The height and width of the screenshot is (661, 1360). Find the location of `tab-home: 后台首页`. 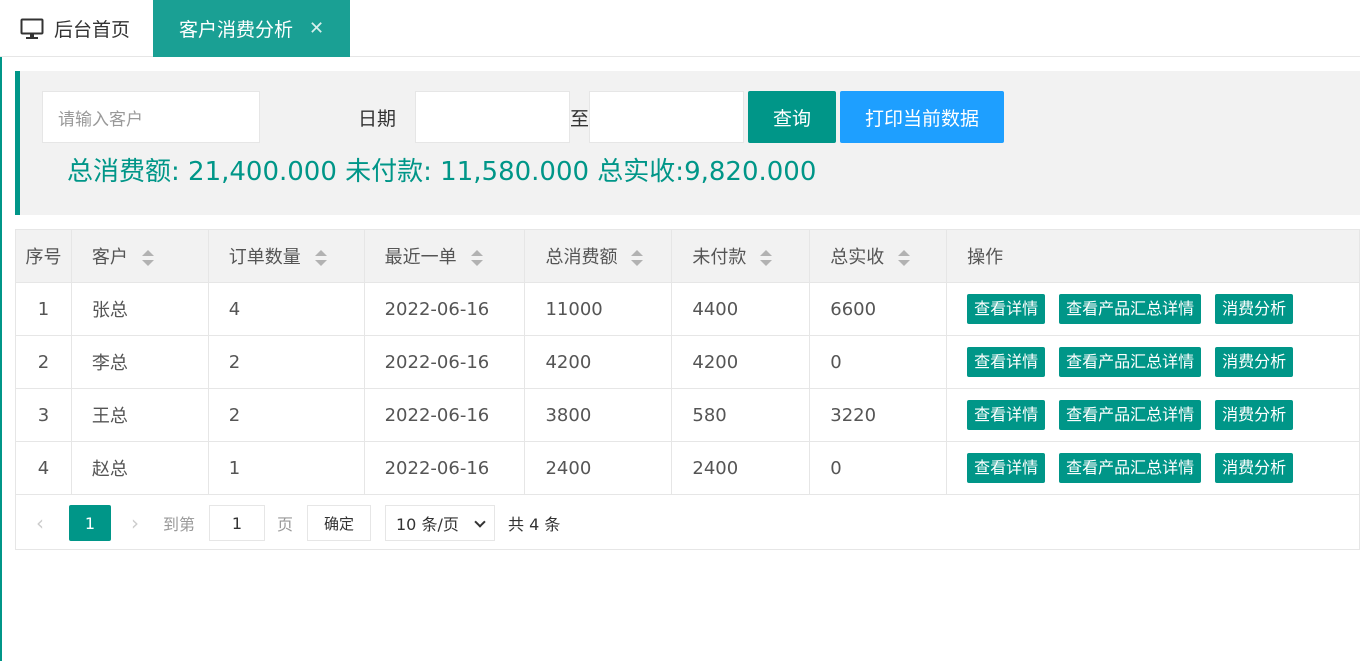

tab-home: 后台首页 is located at coordinates (86, 28).